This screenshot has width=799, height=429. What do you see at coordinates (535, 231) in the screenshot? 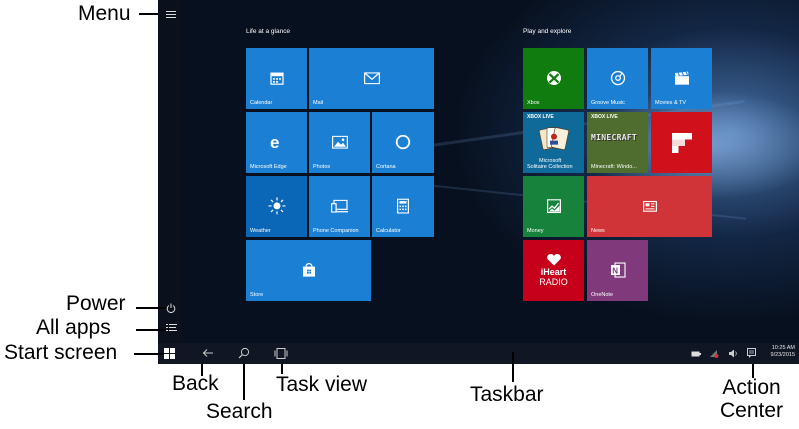
I see `tile-label: Money` at bounding box center [535, 231].